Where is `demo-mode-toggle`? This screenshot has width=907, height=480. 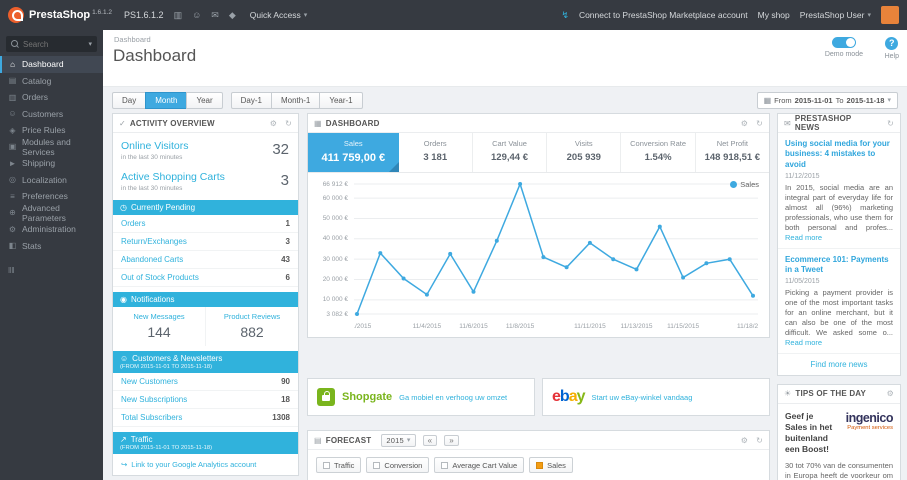 demo-mode-toggle is located at coordinates (843, 42).